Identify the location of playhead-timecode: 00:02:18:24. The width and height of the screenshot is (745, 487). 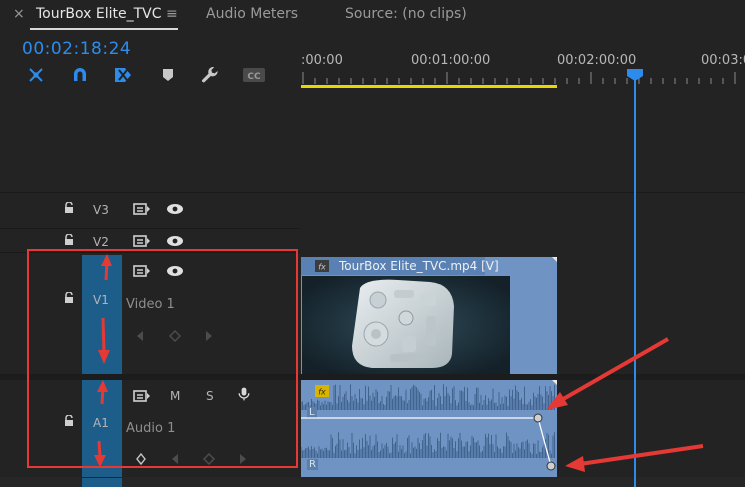
(76, 49).